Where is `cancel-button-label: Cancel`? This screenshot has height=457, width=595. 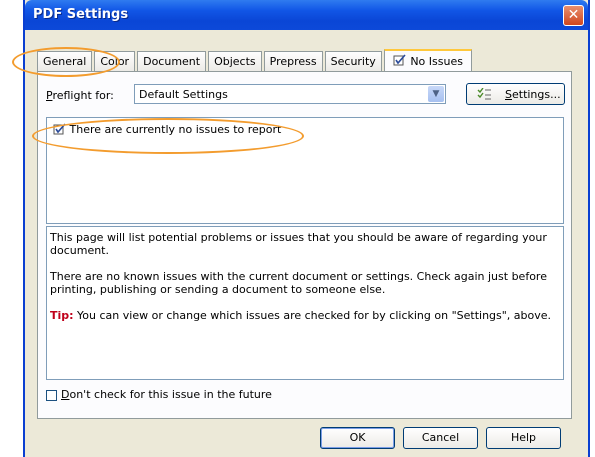 cancel-button-label: Cancel is located at coordinates (440, 437).